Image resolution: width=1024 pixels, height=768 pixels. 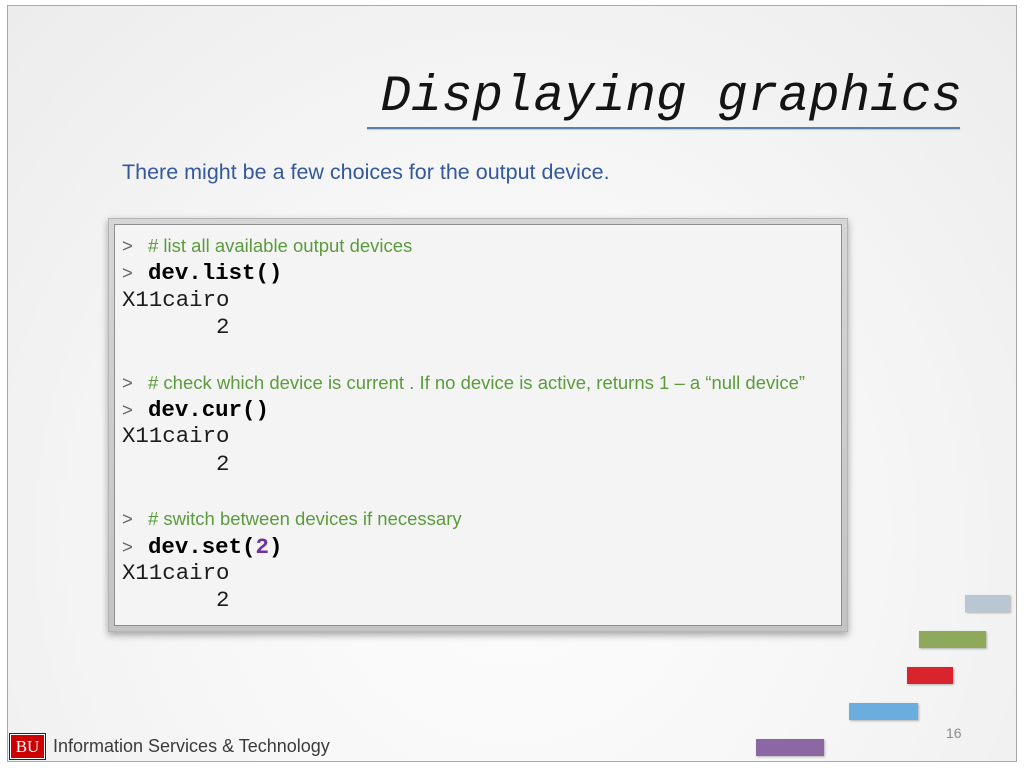 I want to click on code-comment: # list all available output devices, so click(x=280, y=245).